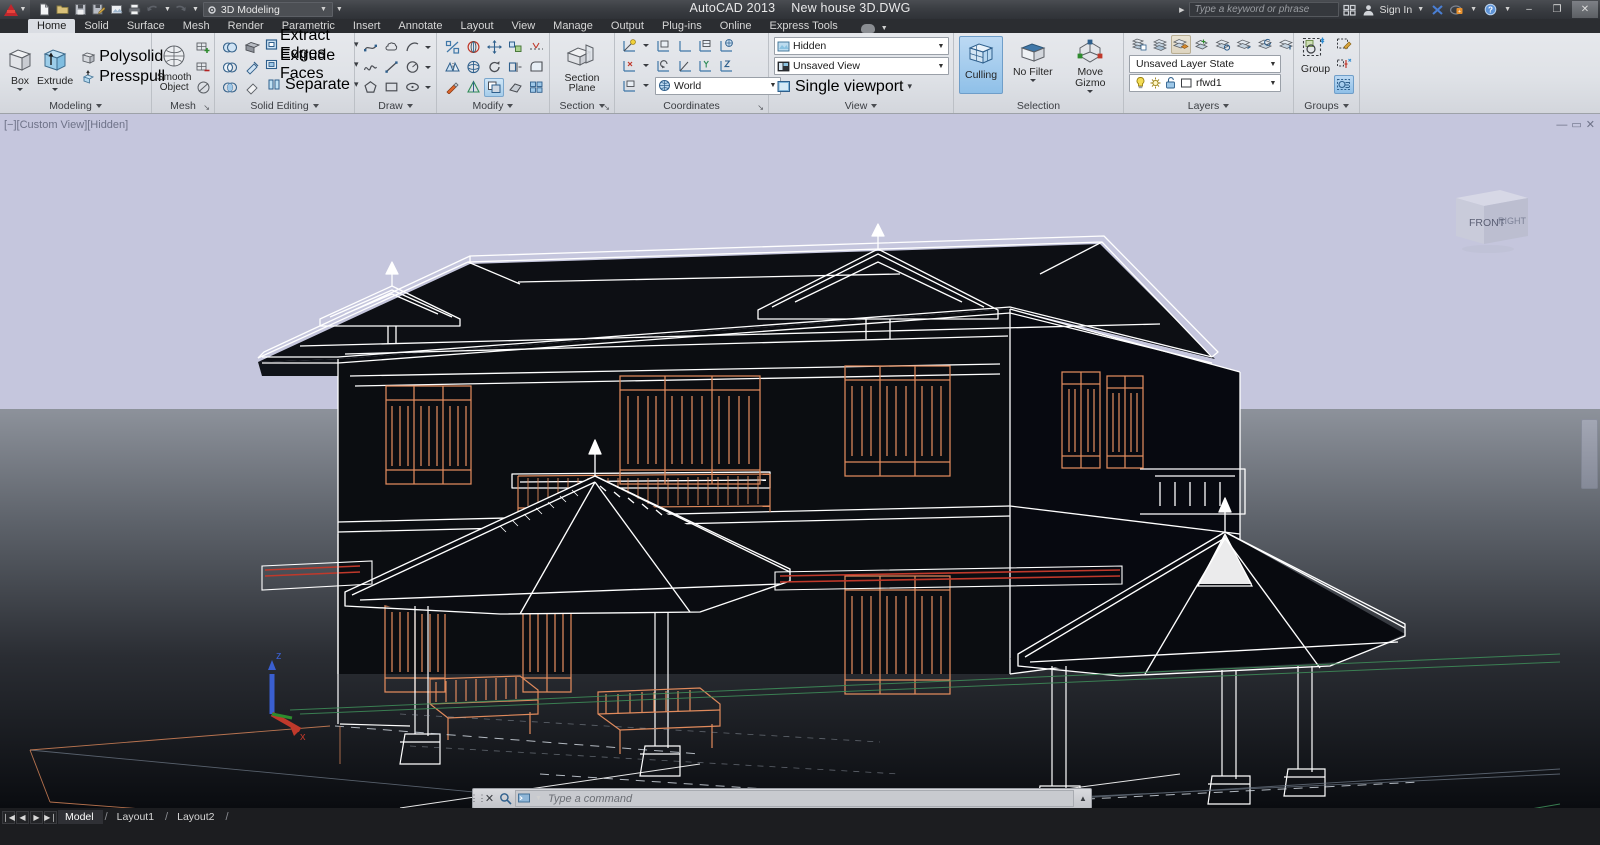 The width and height of the screenshot is (1600, 845). I want to click on 3dmirror-icon, so click(452, 67).